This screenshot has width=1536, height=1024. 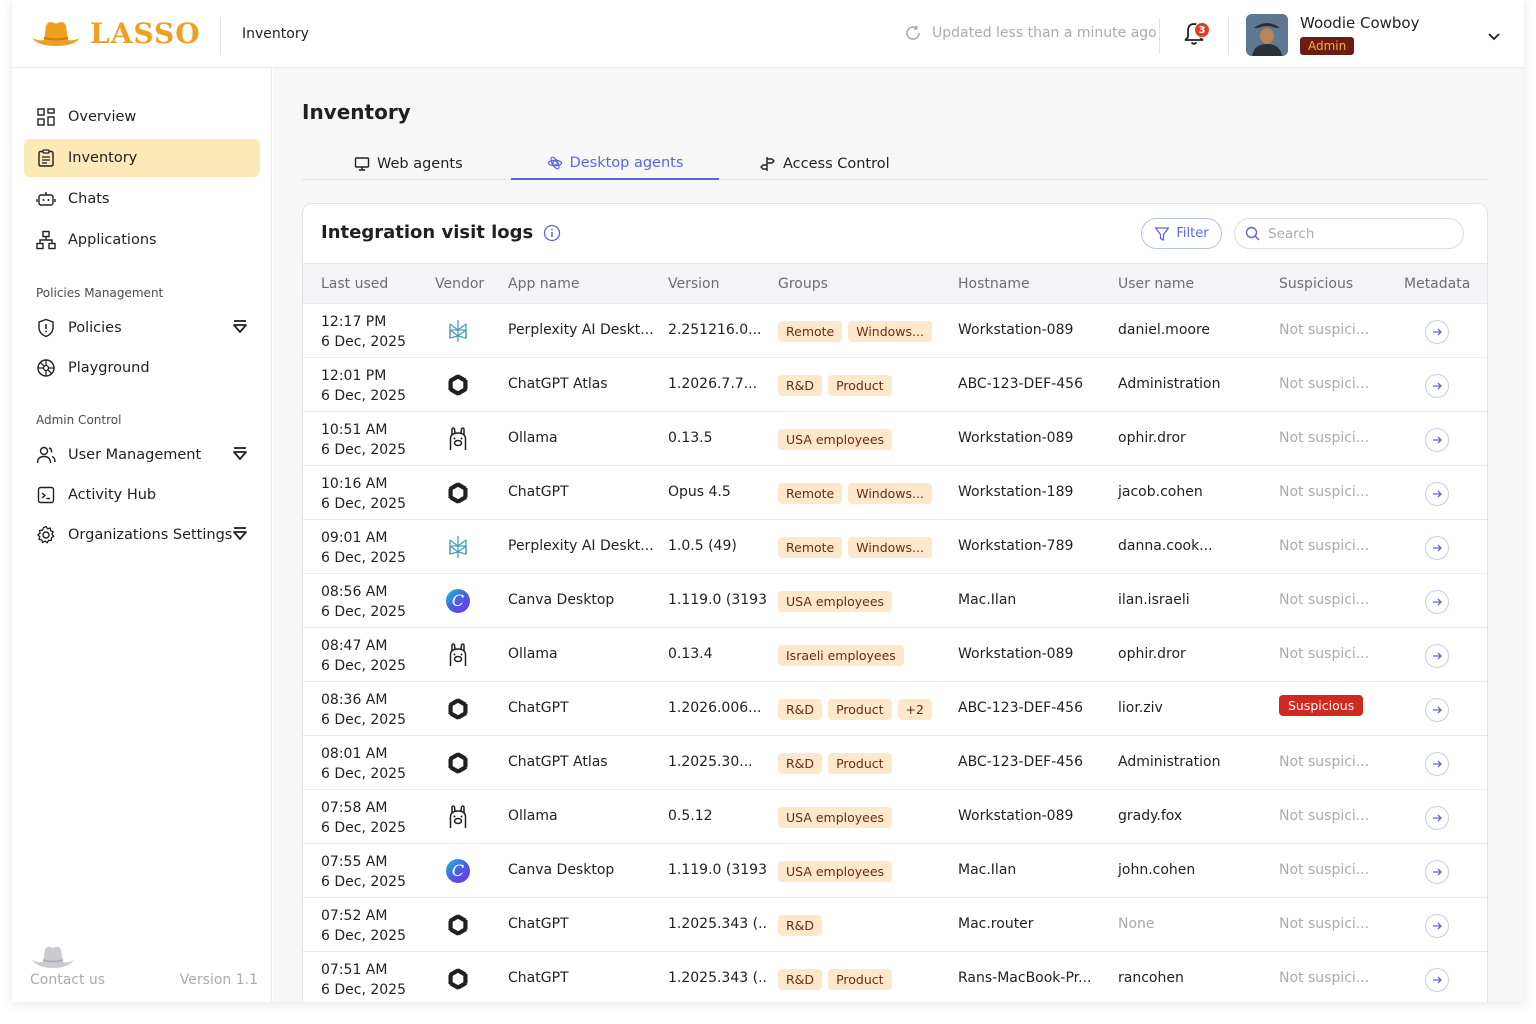 What do you see at coordinates (1267, 35) in the screenshot?
I see `avatar` at bounding box center [1267, 35].